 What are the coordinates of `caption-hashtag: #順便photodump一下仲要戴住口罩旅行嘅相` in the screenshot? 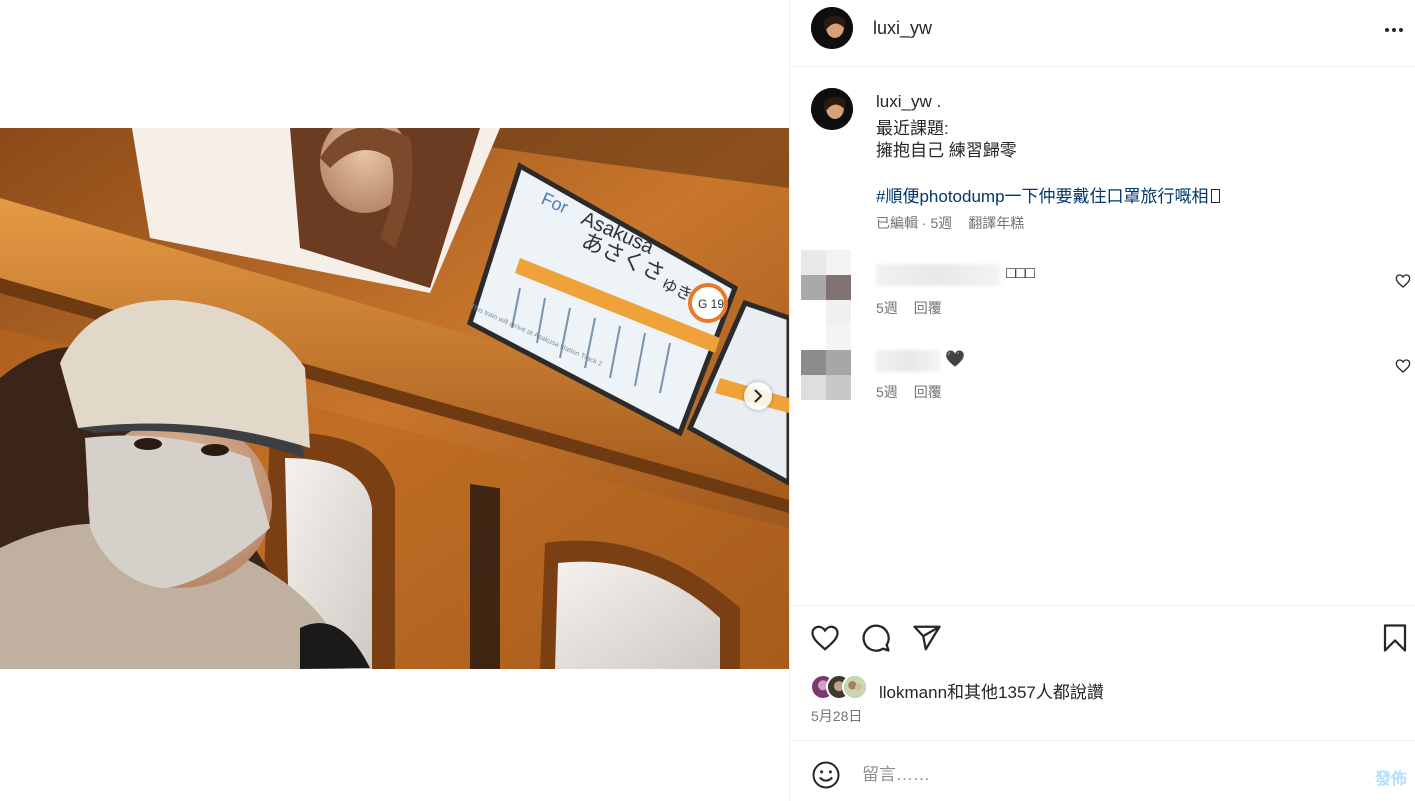 It's located at (1048, 194).